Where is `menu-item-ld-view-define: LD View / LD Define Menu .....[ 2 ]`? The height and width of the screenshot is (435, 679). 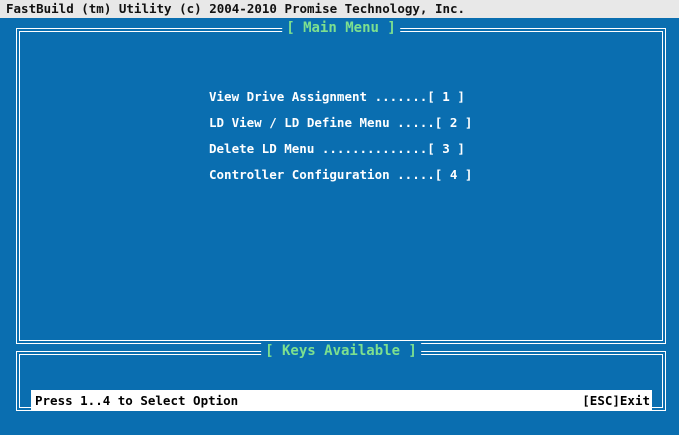
menu-item-ld-view-define: LD View / LD Define Menu .....[ 2 ] is located at coordinates (340, 128).